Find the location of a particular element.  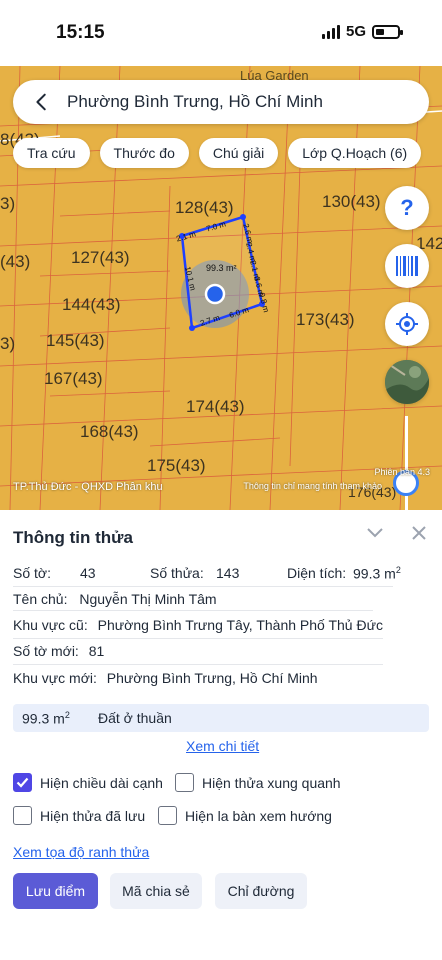

new-area-label: Khu vực mới: is located at coordinates (55, 678).